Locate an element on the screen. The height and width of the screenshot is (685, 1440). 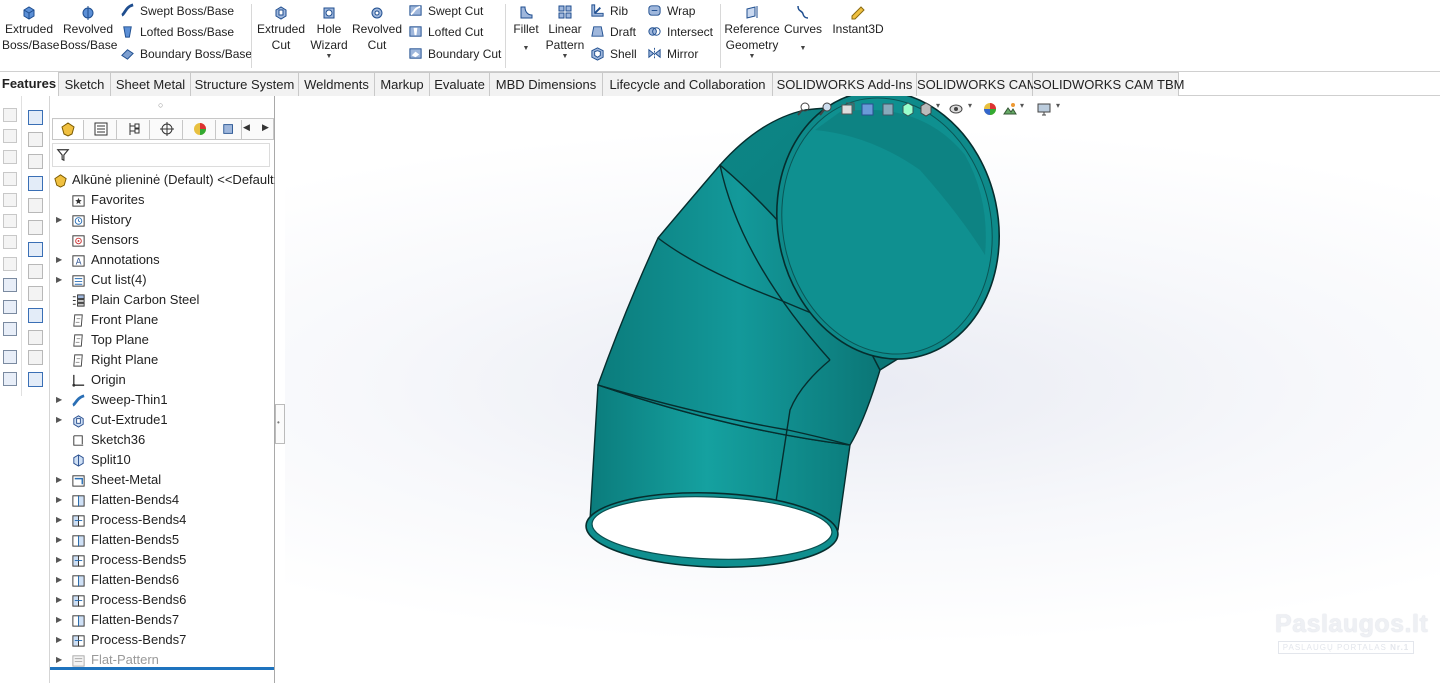
panel-splitter: • is located at coordinates (280, 389).